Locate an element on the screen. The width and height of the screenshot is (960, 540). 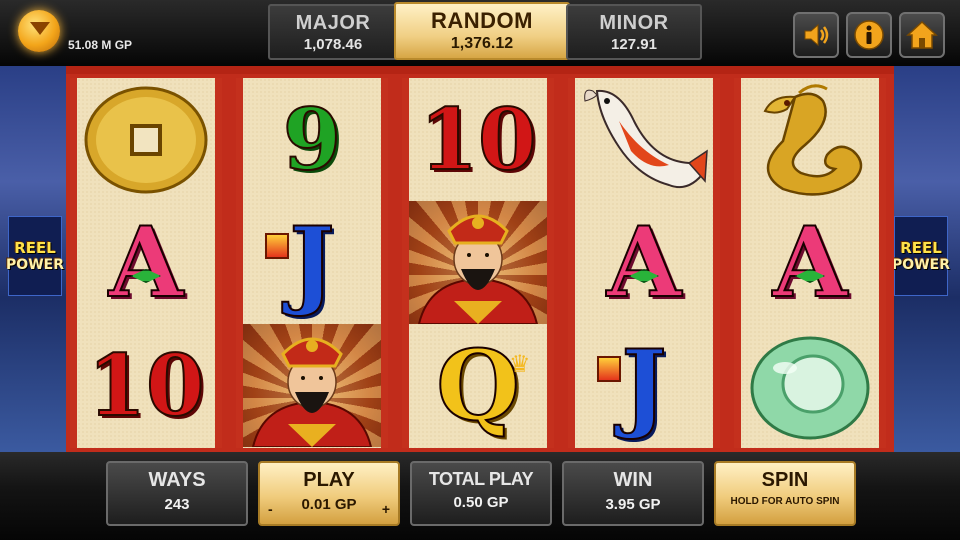
random-jackpot-value: 1,376.12 is located at coordinates (482, 43).